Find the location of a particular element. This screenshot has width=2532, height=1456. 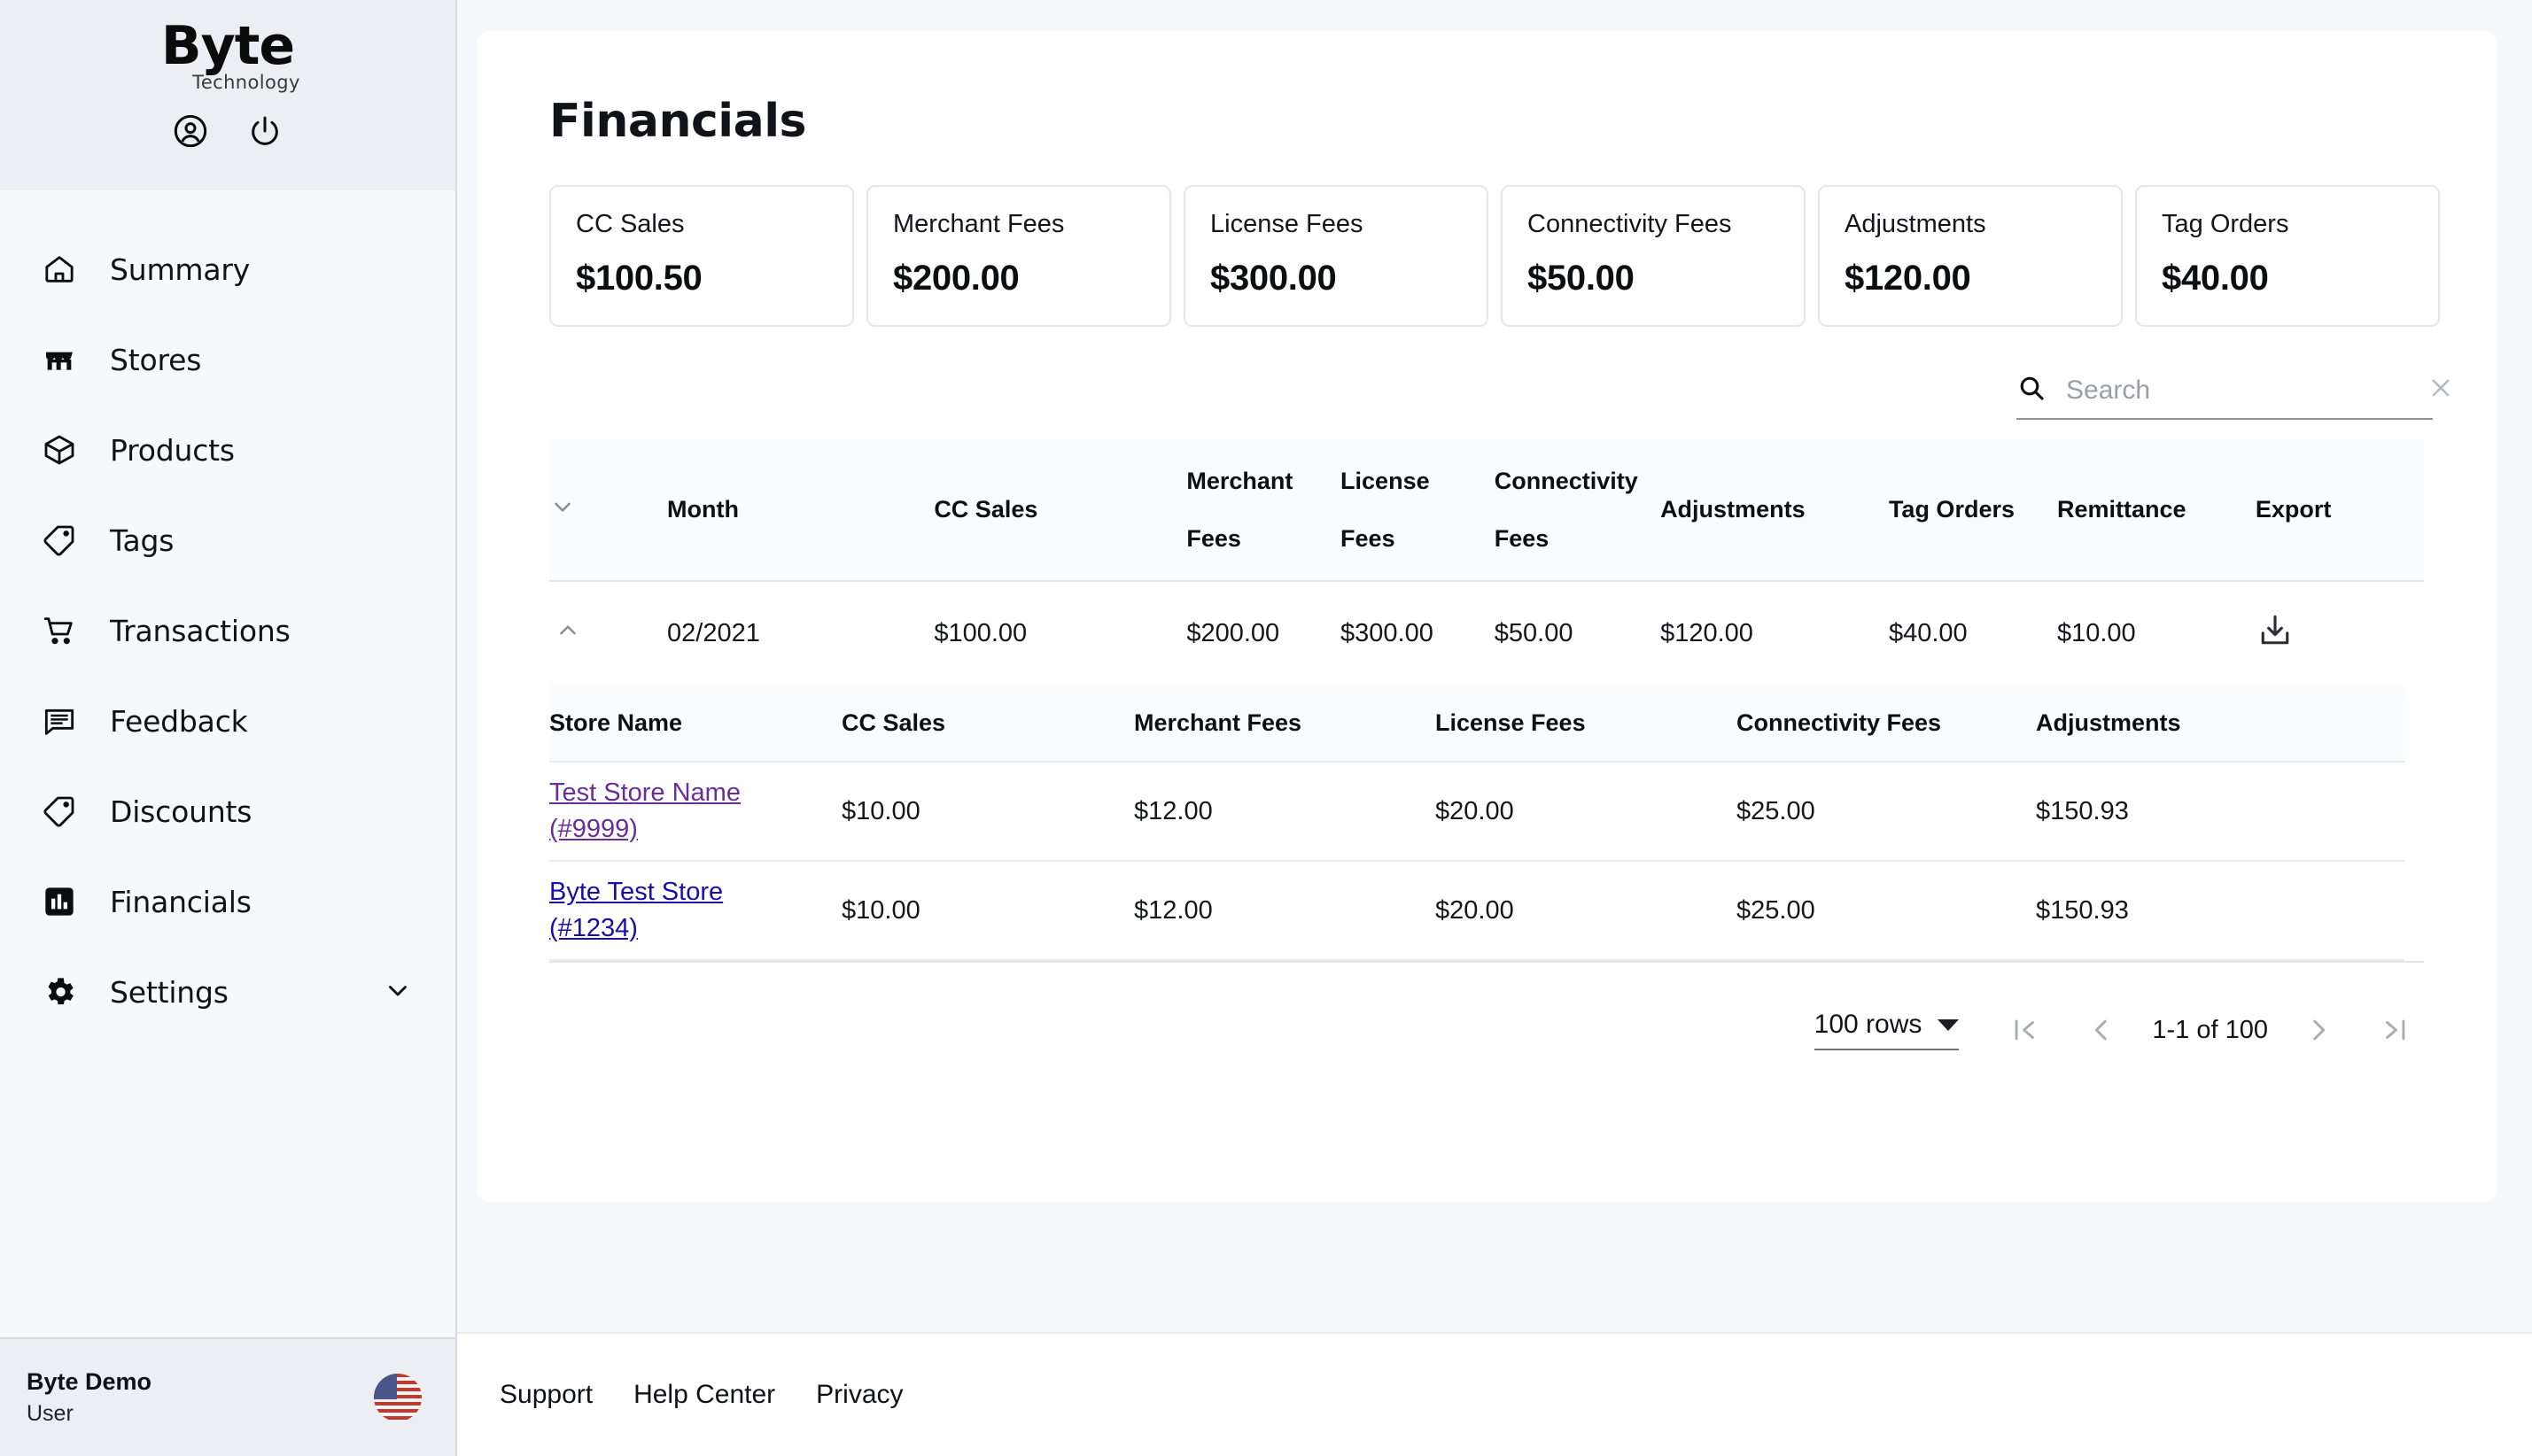

sidebar-item-financials: Financials is located at coordinates (228, 901).